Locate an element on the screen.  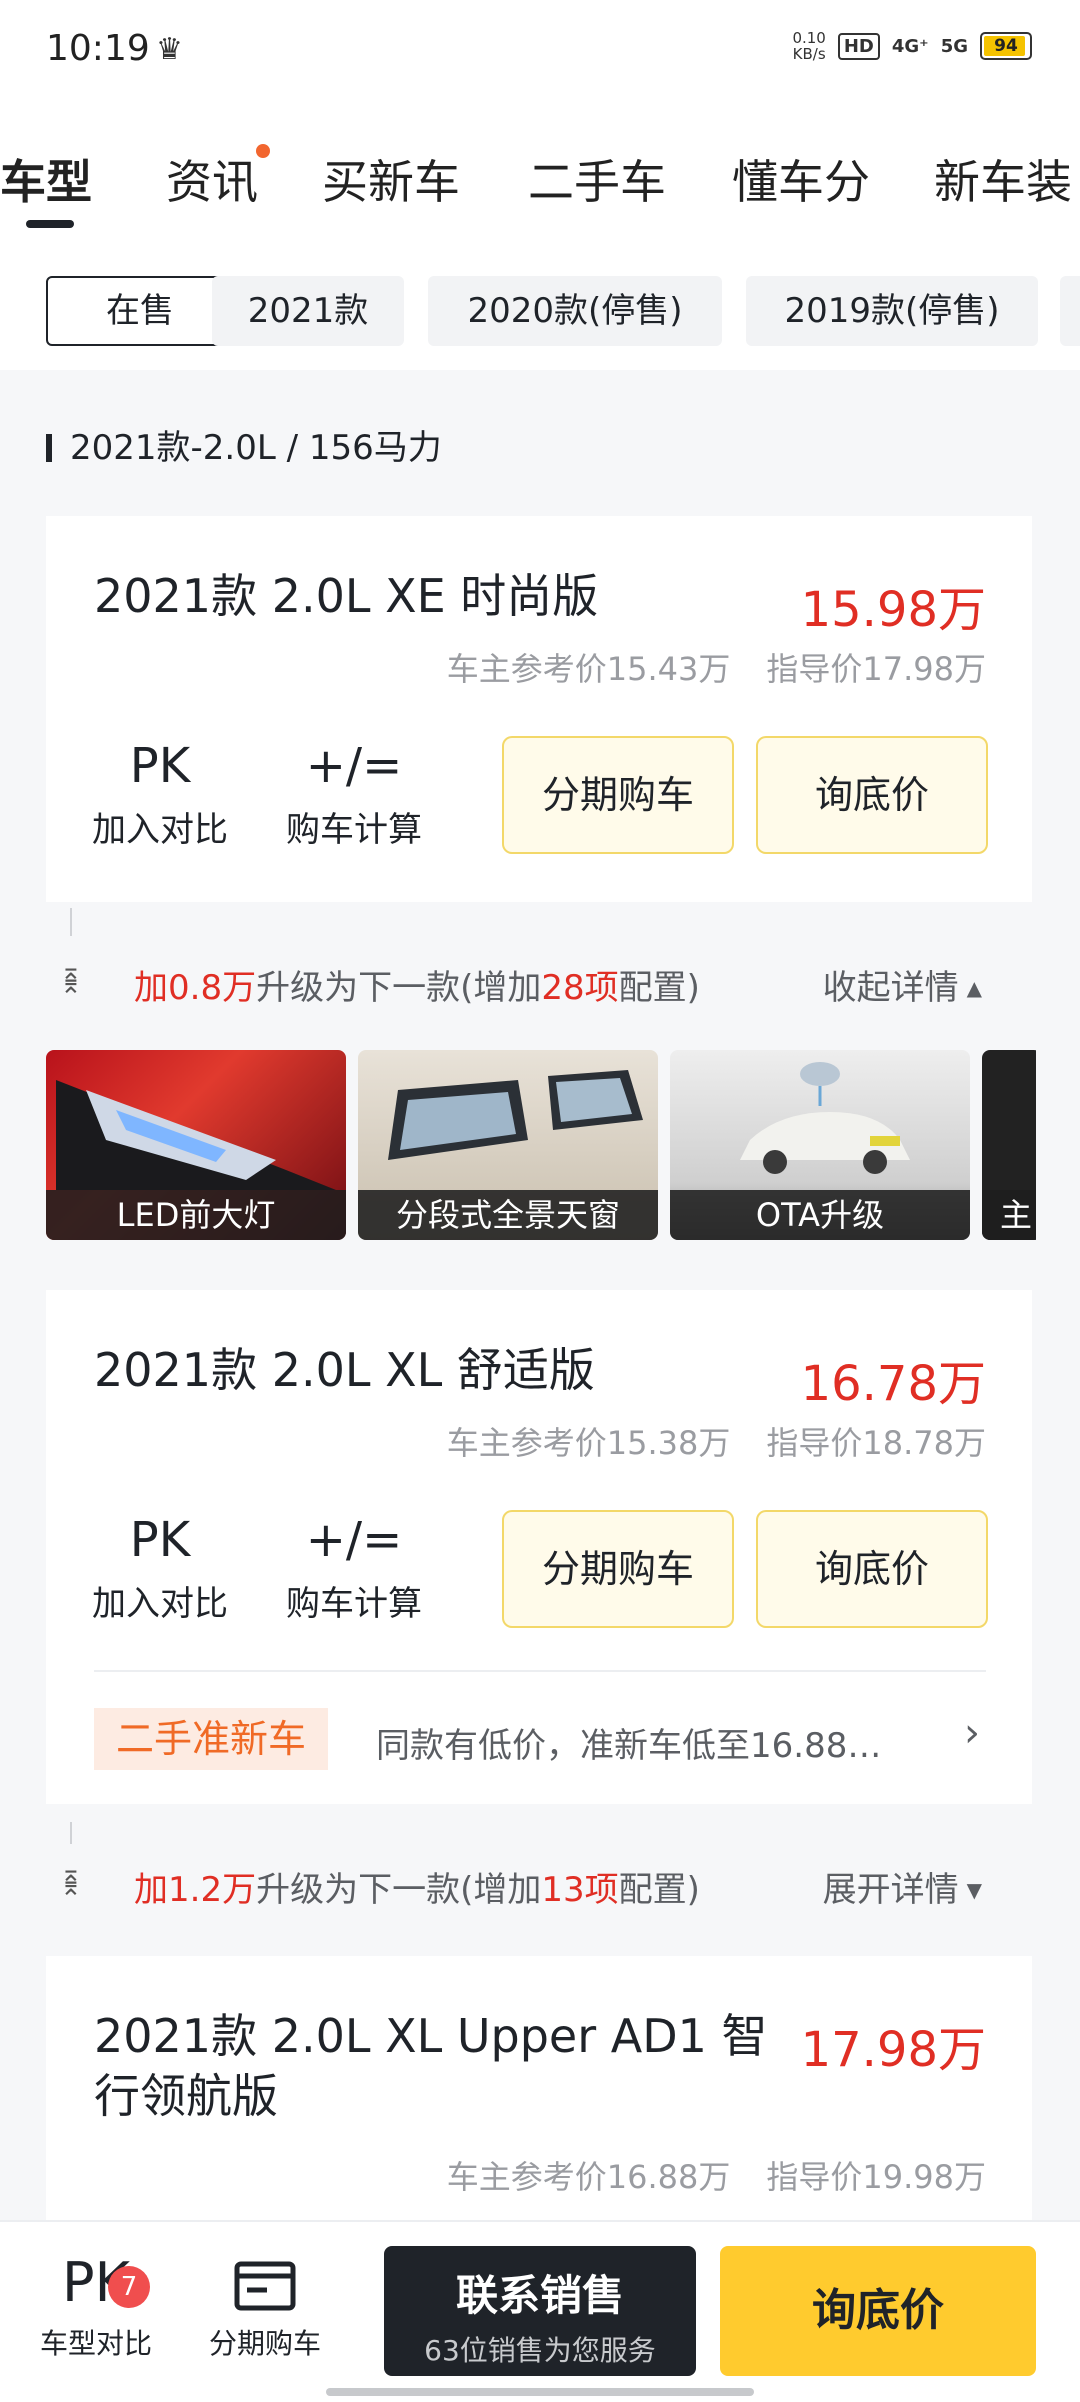
feature-thumb: 分段式全景天窗 is located at coordinates (508, 1145).